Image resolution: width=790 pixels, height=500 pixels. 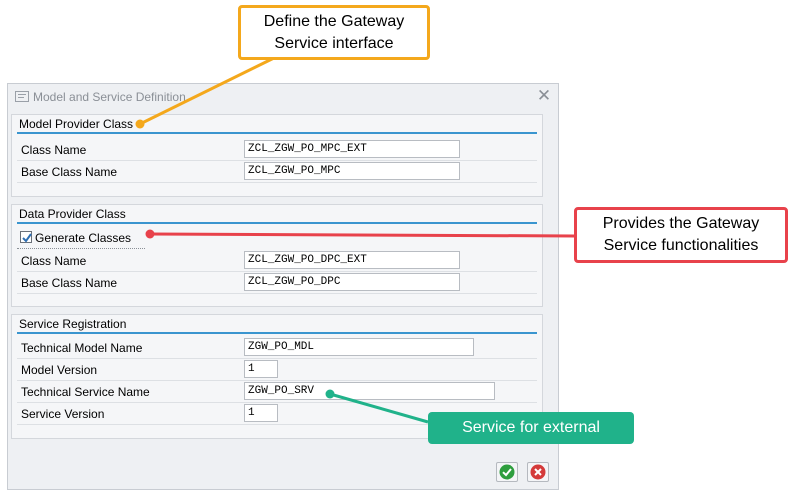 What do you see at coordinates (379, 408) in the screenshot?
I see `service-connector` at bounding box center [379, 408].